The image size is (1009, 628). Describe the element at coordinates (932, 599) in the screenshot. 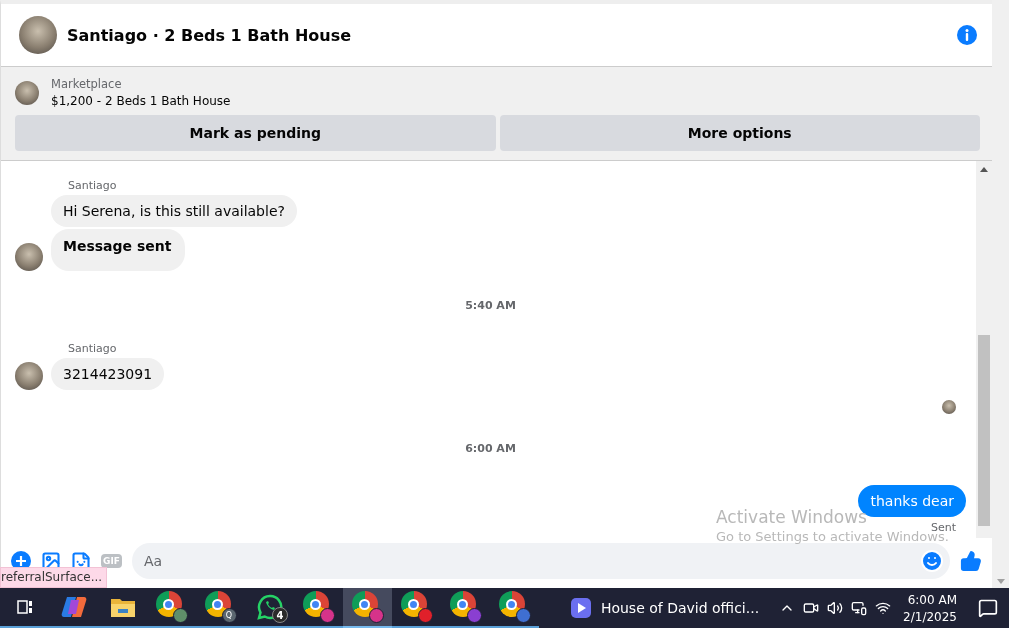

I see `clock-time: 6:00 AM` at that location.